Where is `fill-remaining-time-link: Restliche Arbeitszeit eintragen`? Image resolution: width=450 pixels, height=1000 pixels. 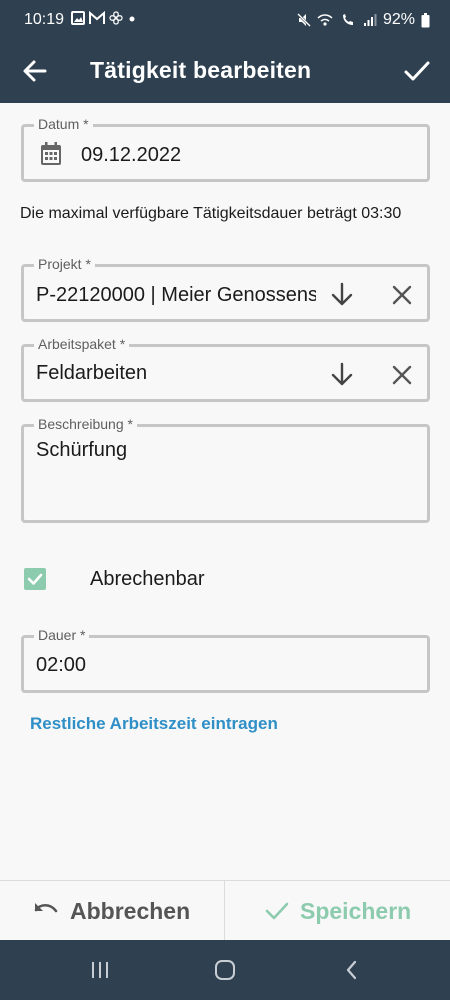
fill-remaining-time-link: Restliche Arbeitszeit eintragen is located at coordinates (154, 724).